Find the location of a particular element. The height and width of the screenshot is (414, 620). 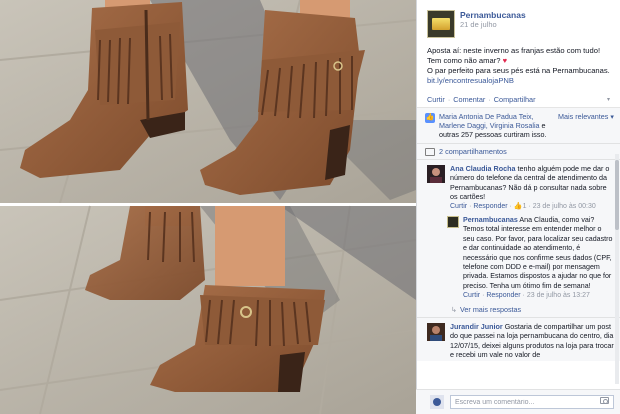

comment-timestamp: 23 de julho às 00:30 is located at coordinates (564, 206).